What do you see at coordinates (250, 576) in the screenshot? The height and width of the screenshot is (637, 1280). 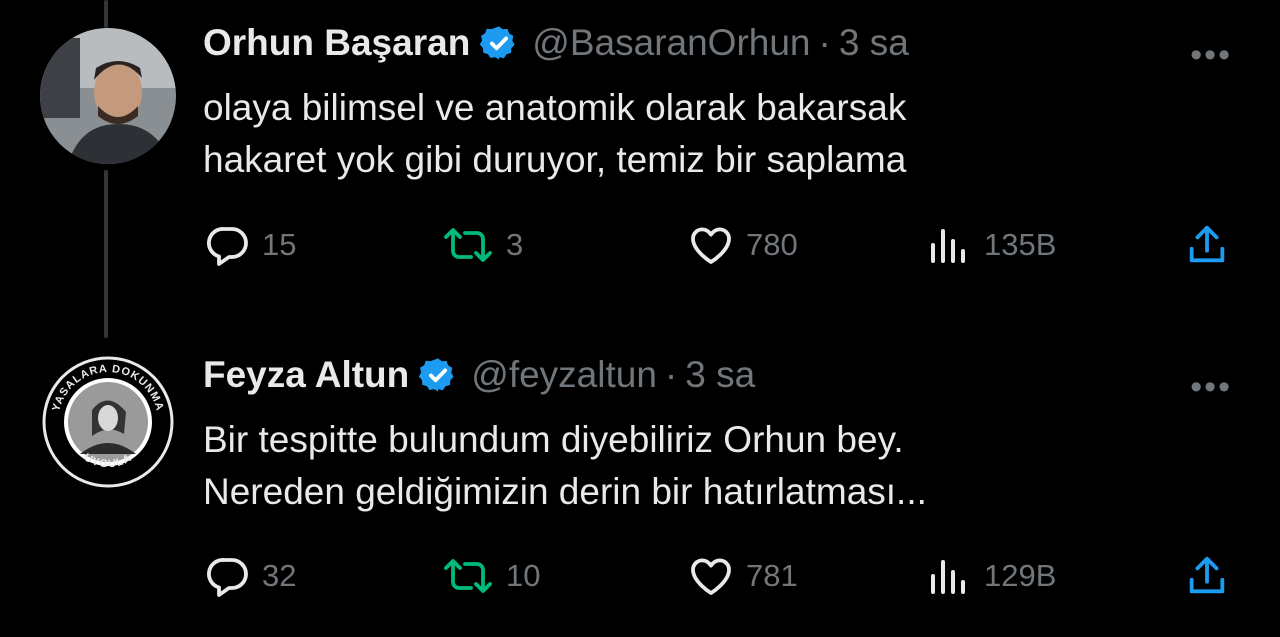 I see `reply-button: 32` at bounding box center [250, 576].